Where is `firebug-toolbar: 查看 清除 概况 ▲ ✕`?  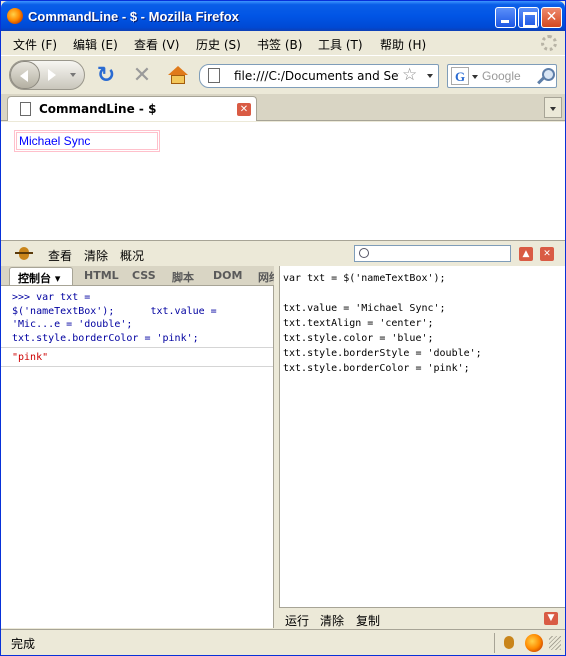
firebug-toolbar: 查看 清除 概况 ▲ ✕ is located at coordinates (283, 252).